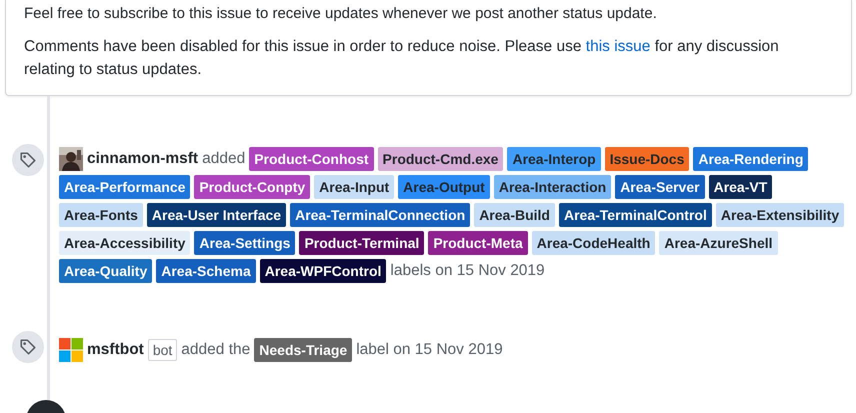 The image size is (856, 413). Describe the element at coordinates (553, 187) in the screenshot. I see `label-tag: Area-Interaction` at that location.